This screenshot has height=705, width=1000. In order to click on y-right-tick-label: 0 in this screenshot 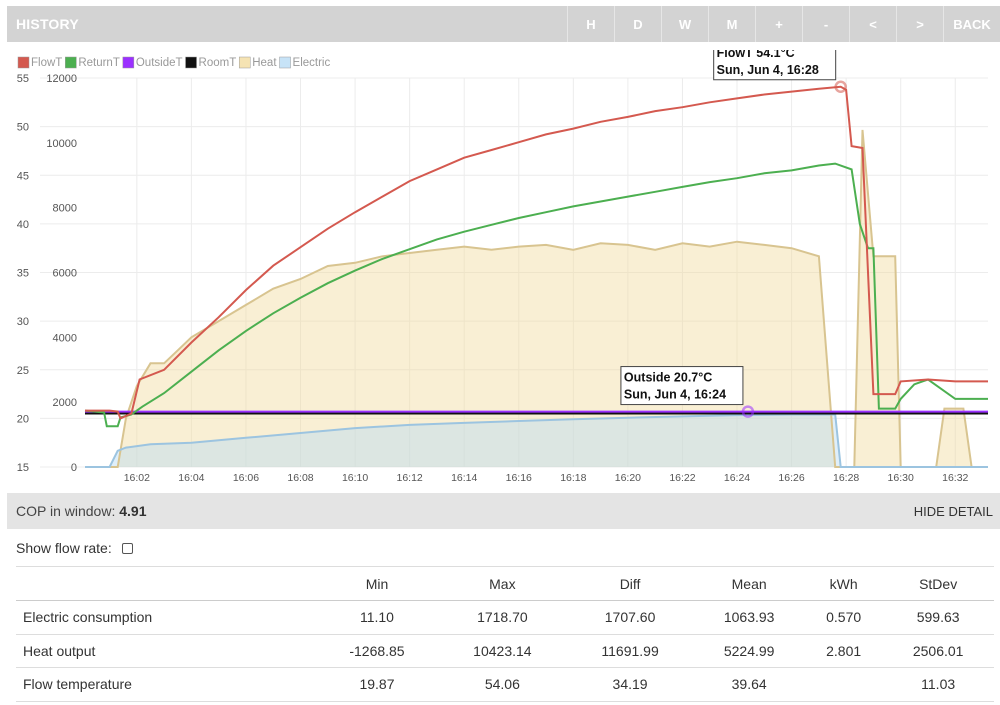, I will do `click(74, 468)`.